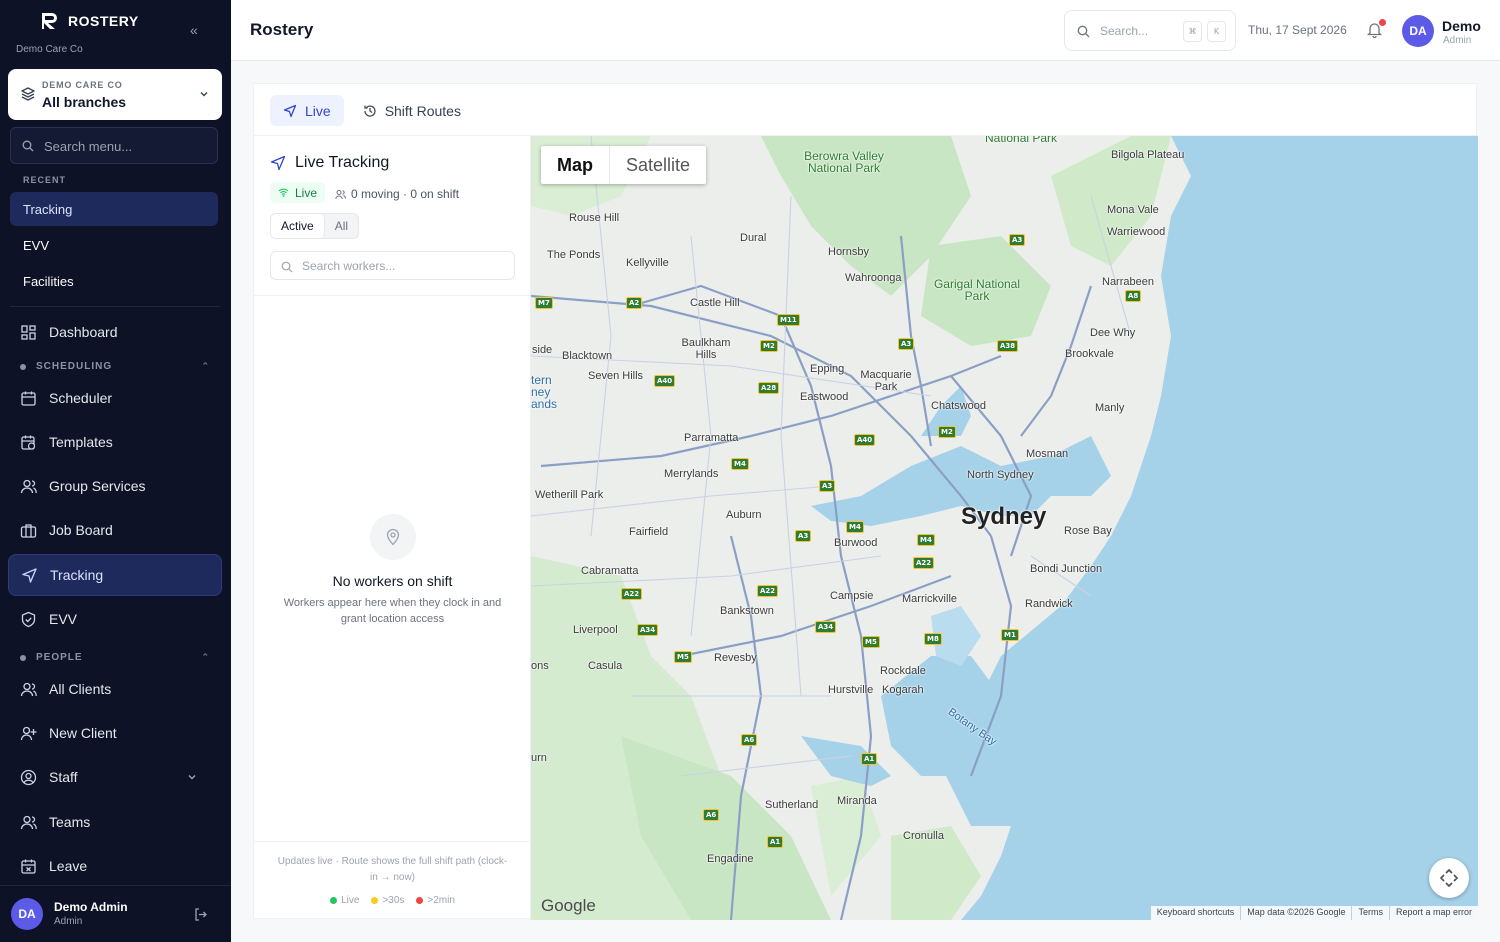 The width and height of the screenshot is (1500, 942). I want to click on dashboard-icon, so click(28, 332).